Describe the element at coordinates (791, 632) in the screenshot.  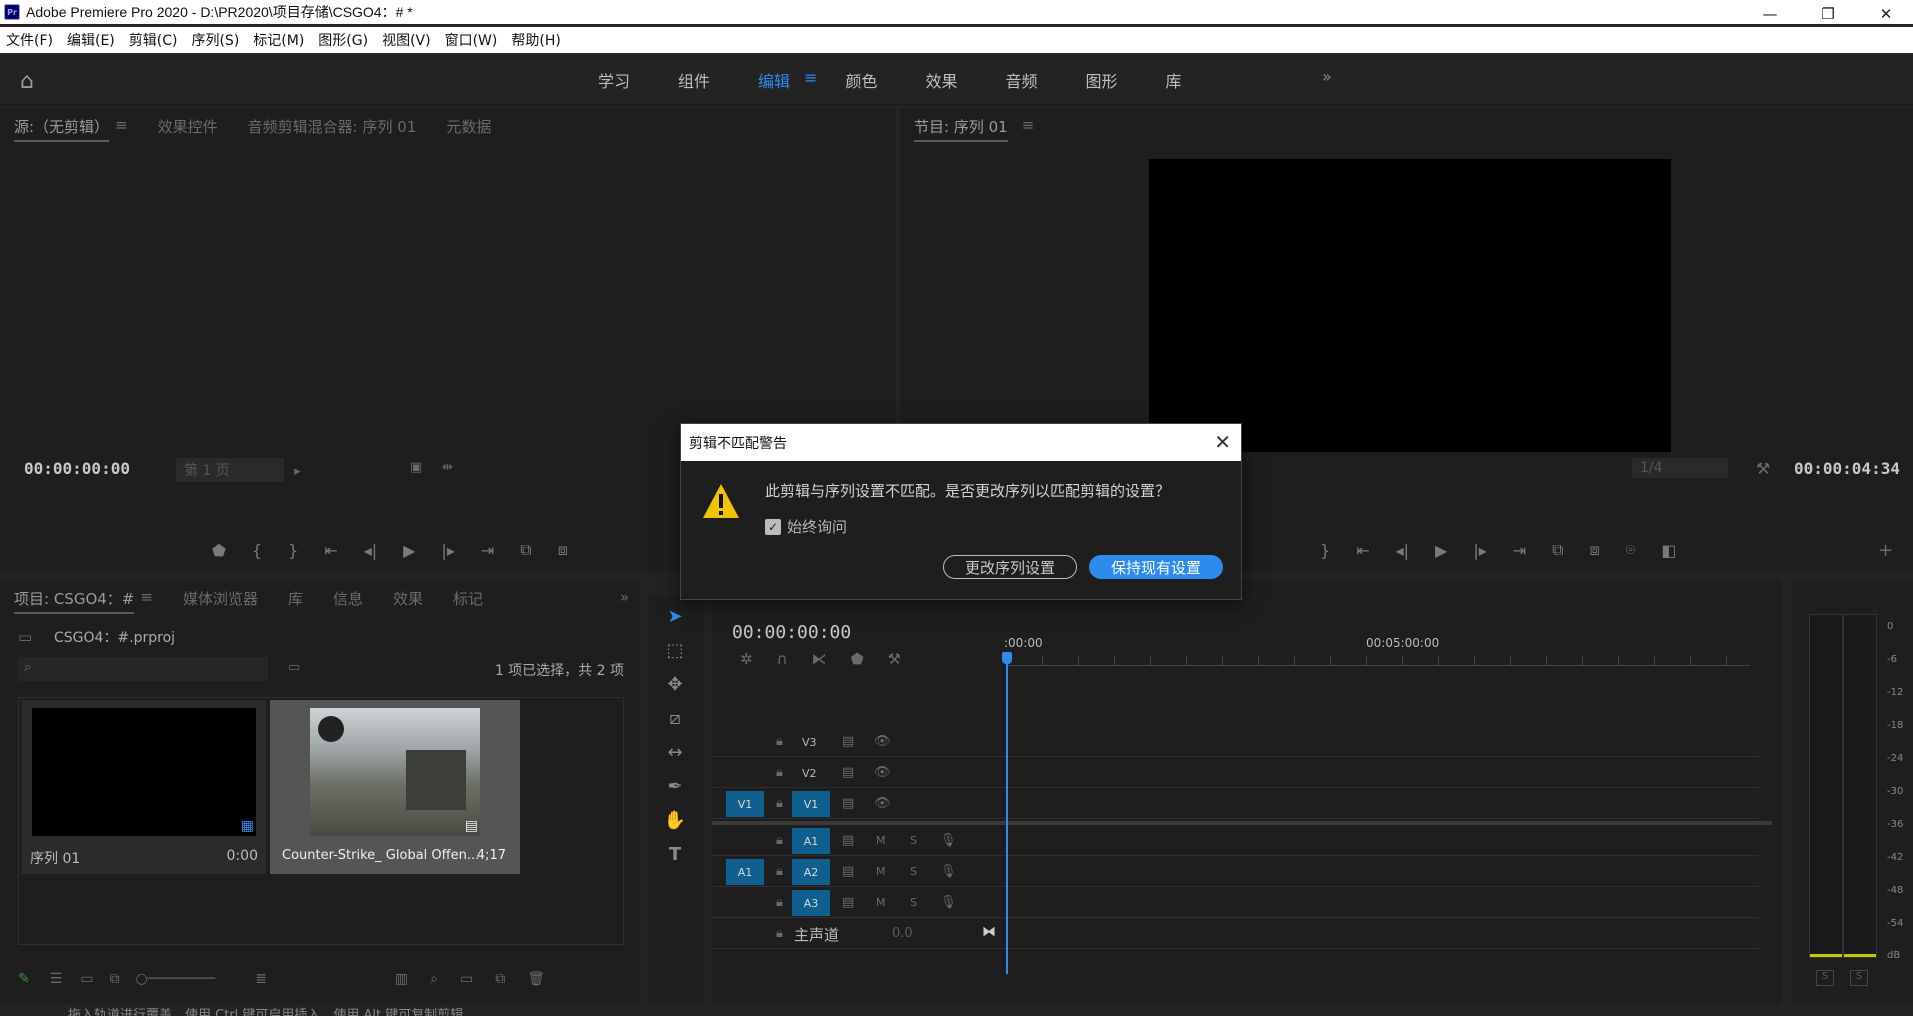
I see `timeline-timecode: 00:00:00:00` at that location.